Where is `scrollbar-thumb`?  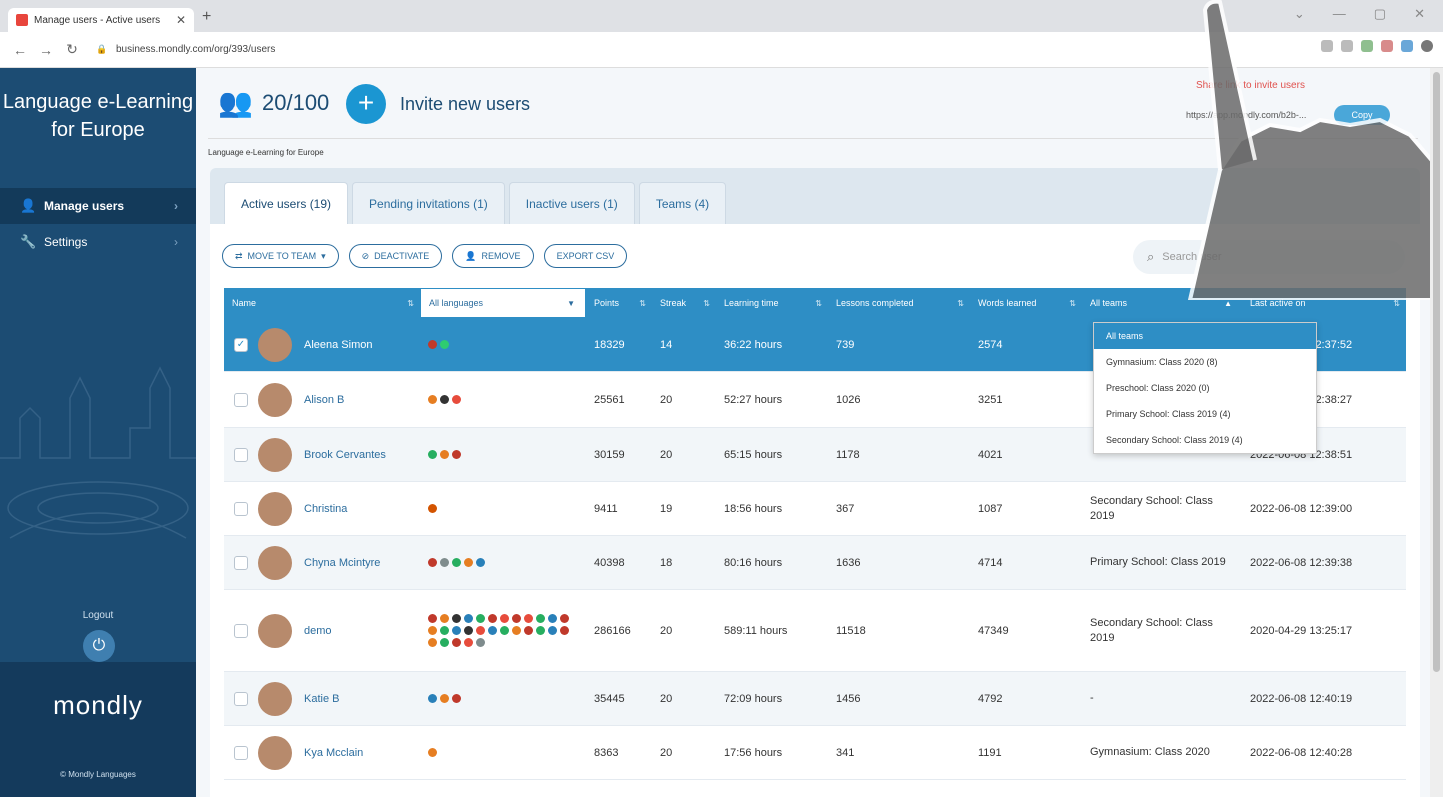 scrollbar-thumb is located at coordinates (1436, 372).